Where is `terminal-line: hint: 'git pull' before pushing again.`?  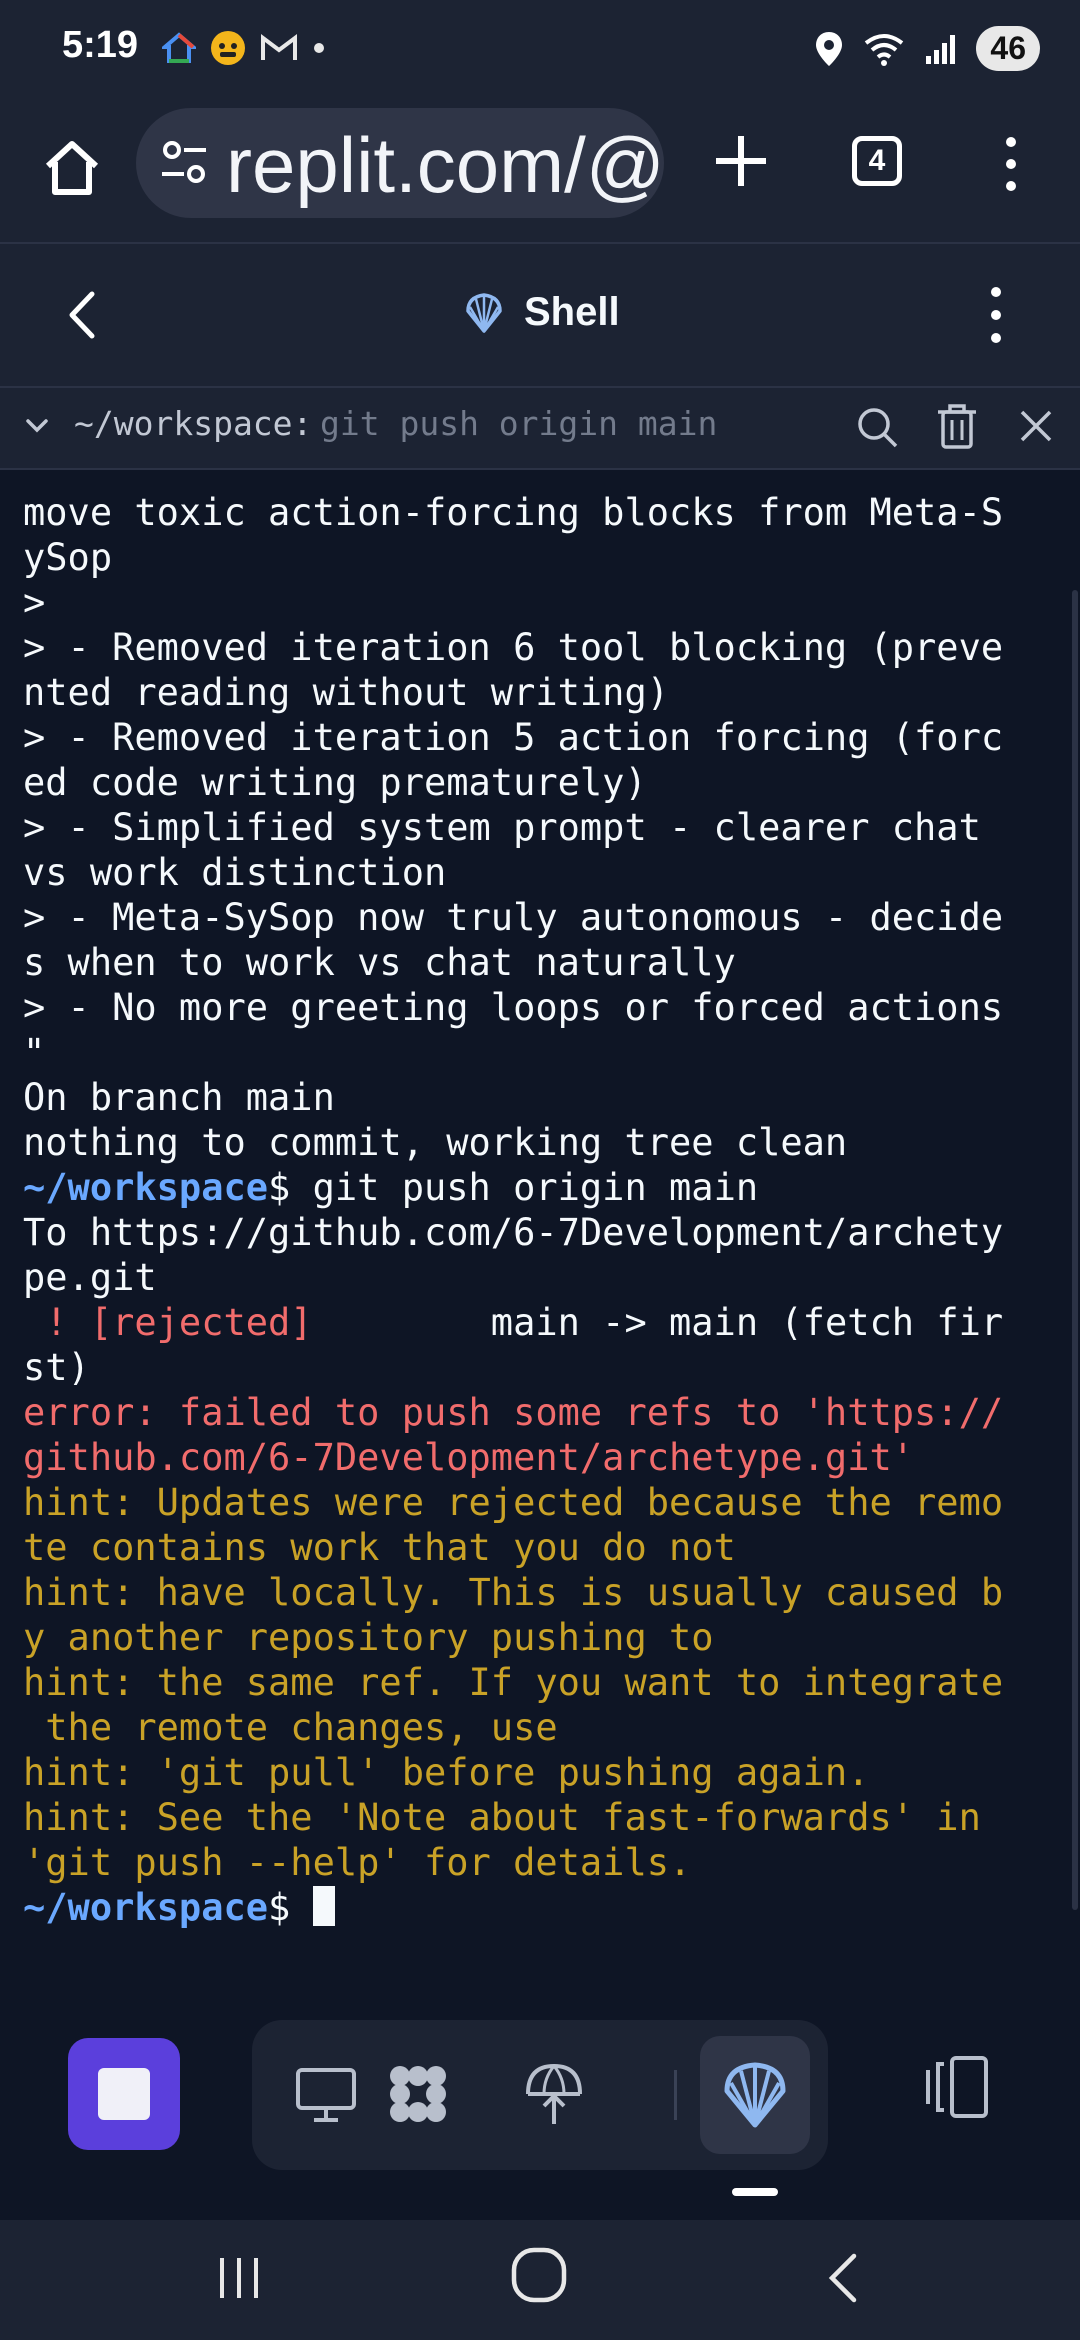
terminal-line: hint: 'git pull' before pushing again. is located at coordinates (513, 1772).